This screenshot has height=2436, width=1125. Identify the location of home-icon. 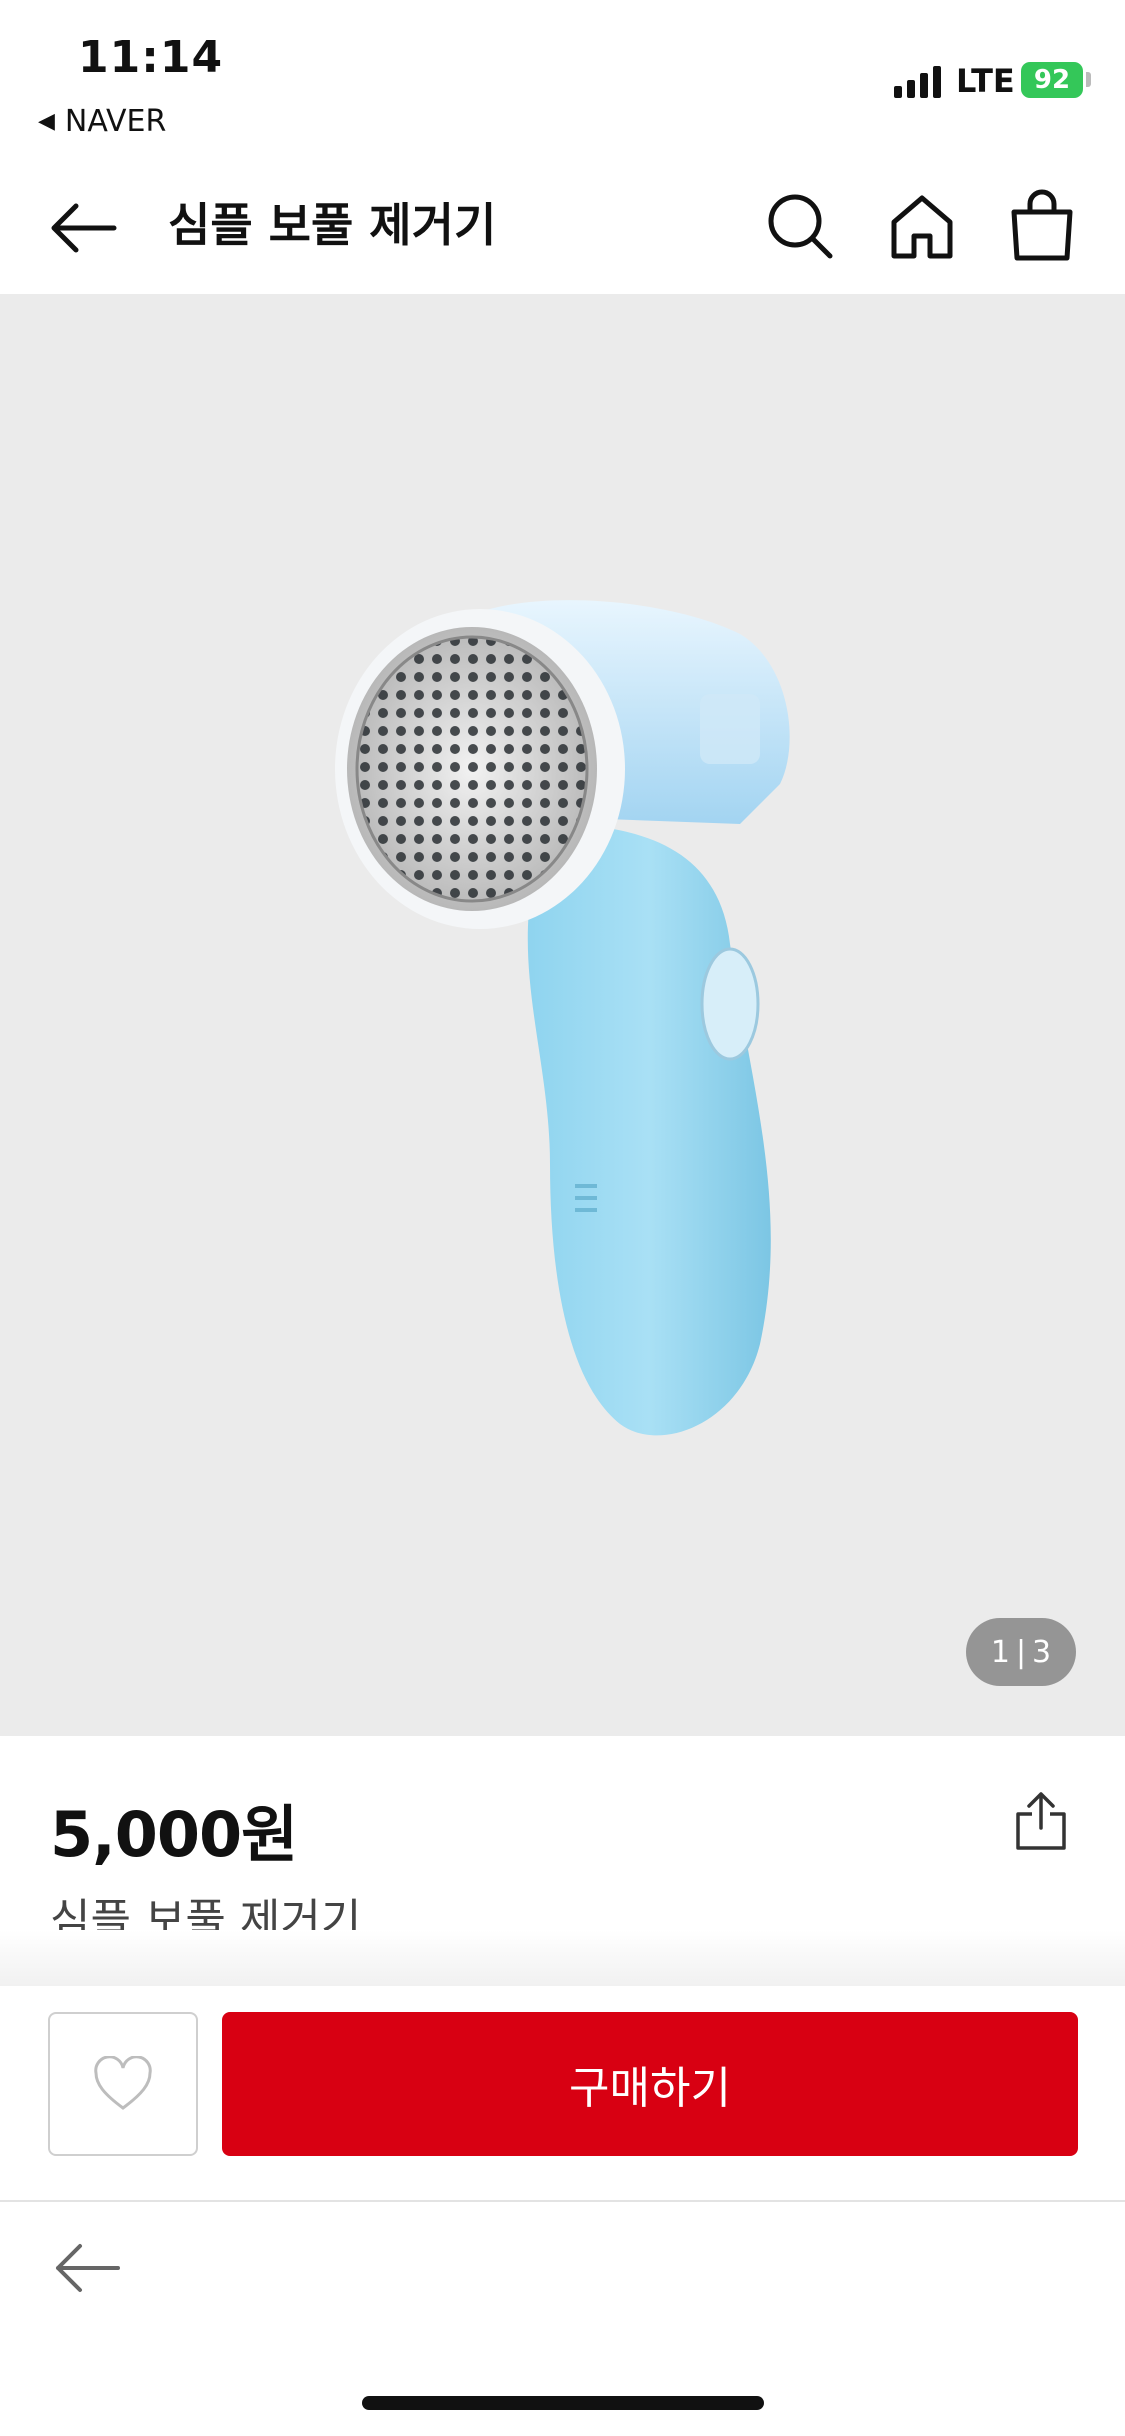
(922, 226).